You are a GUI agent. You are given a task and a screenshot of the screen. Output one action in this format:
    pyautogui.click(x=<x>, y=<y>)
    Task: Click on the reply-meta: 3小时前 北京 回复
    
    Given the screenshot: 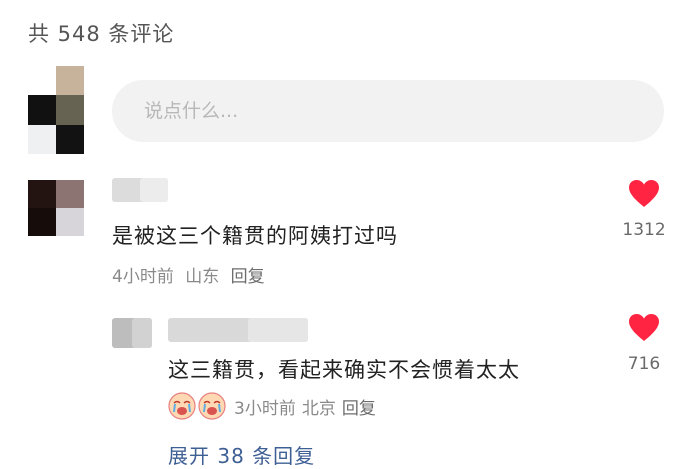 What is the action you would take?
    pyautogui.click(x=275, y=406)
    